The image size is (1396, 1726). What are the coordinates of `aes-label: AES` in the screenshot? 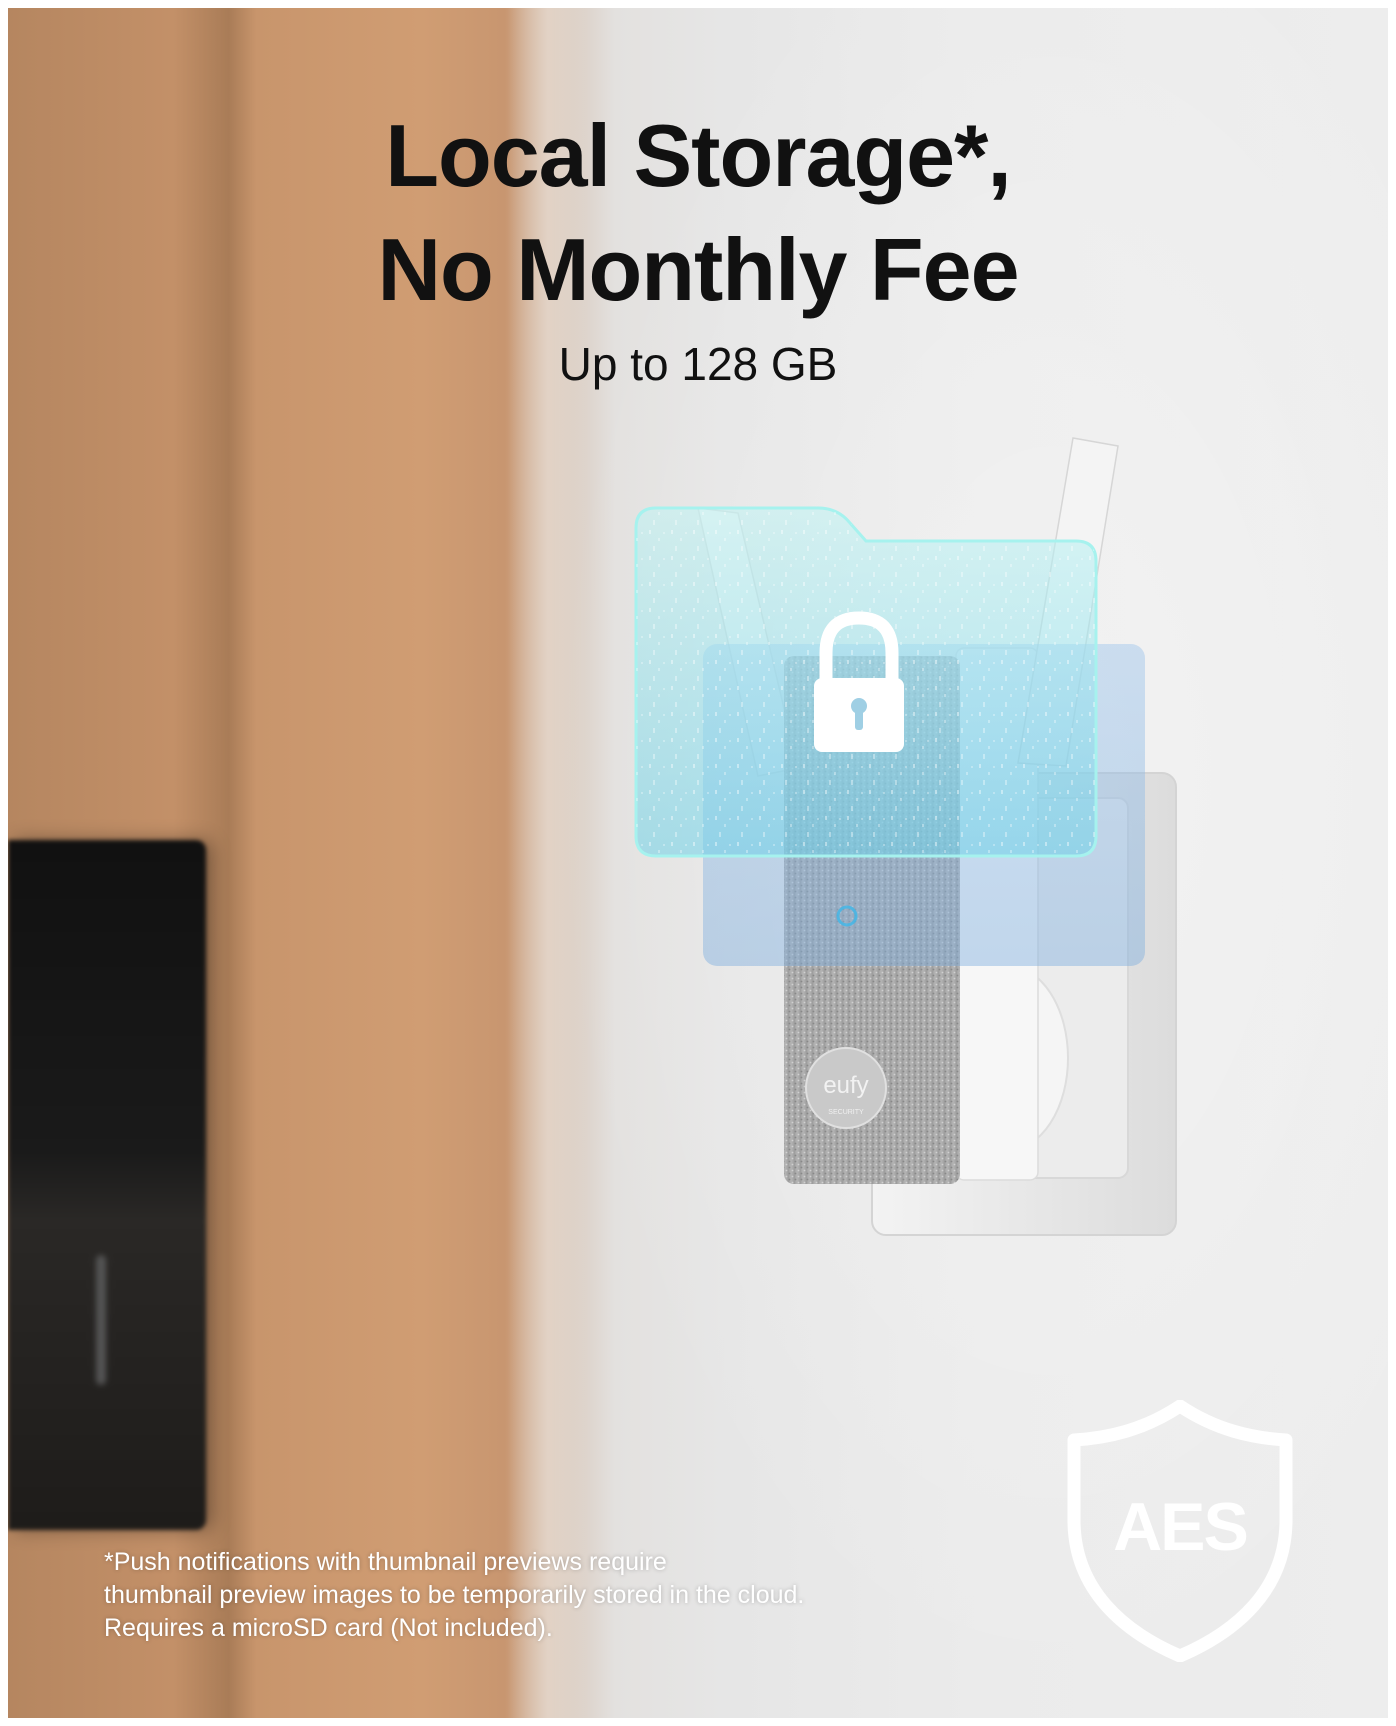 It's located at (1180, 1527).